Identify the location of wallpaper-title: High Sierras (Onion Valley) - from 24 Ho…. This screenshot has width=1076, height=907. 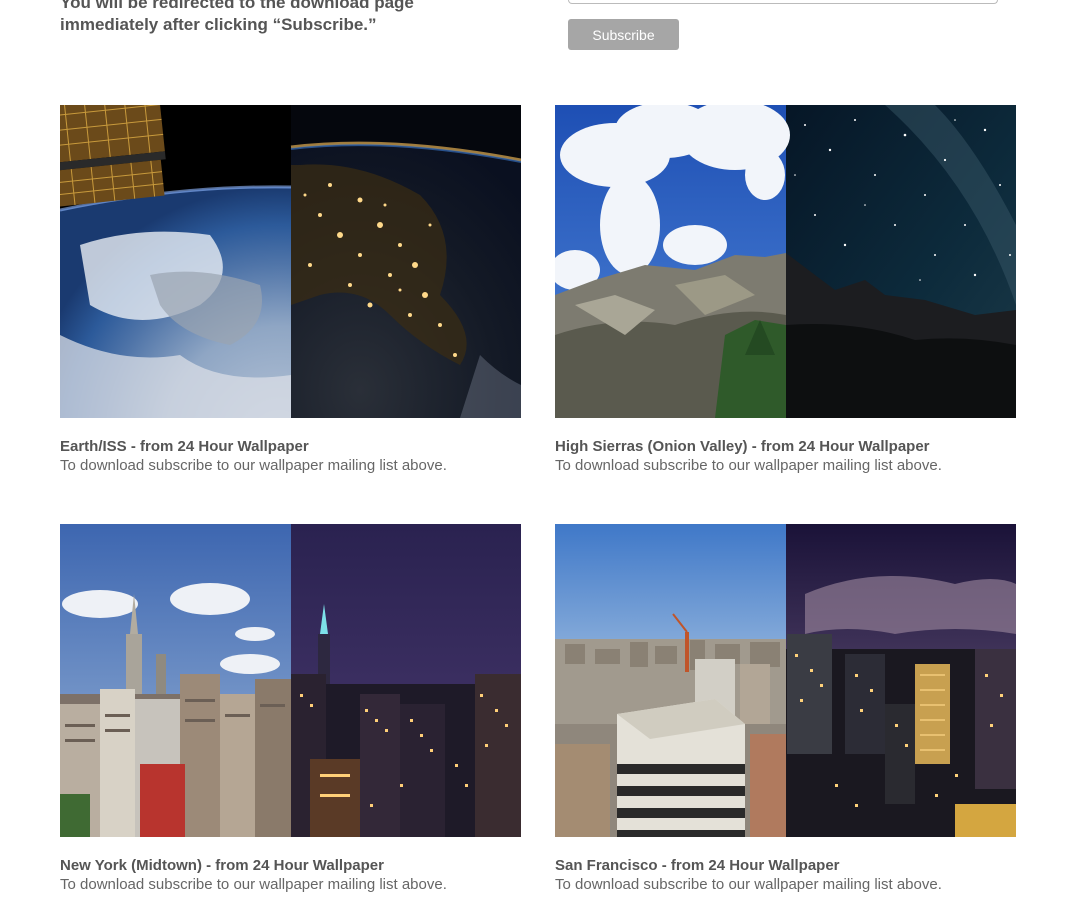
(742, 446).